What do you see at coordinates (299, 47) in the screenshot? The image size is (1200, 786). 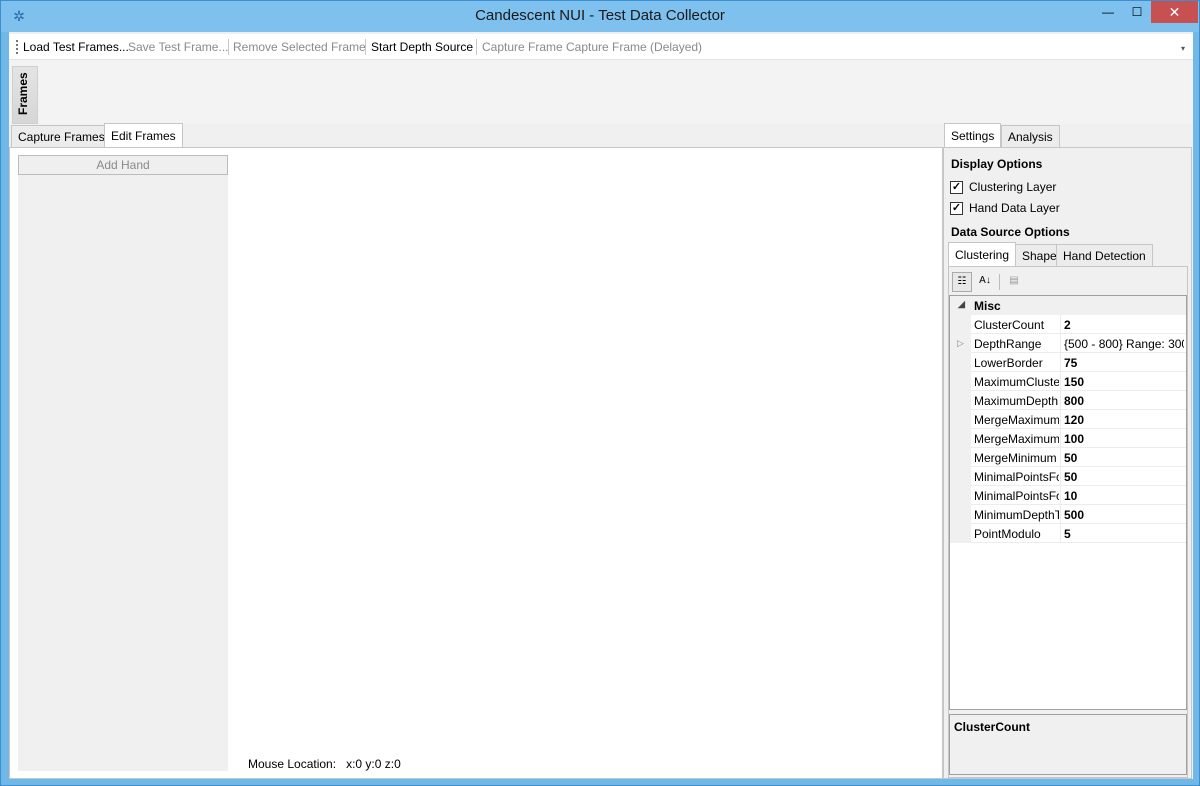 I see `remove-selected-frame-button: Remove Selected Frame` at bounding box center [299, 47].